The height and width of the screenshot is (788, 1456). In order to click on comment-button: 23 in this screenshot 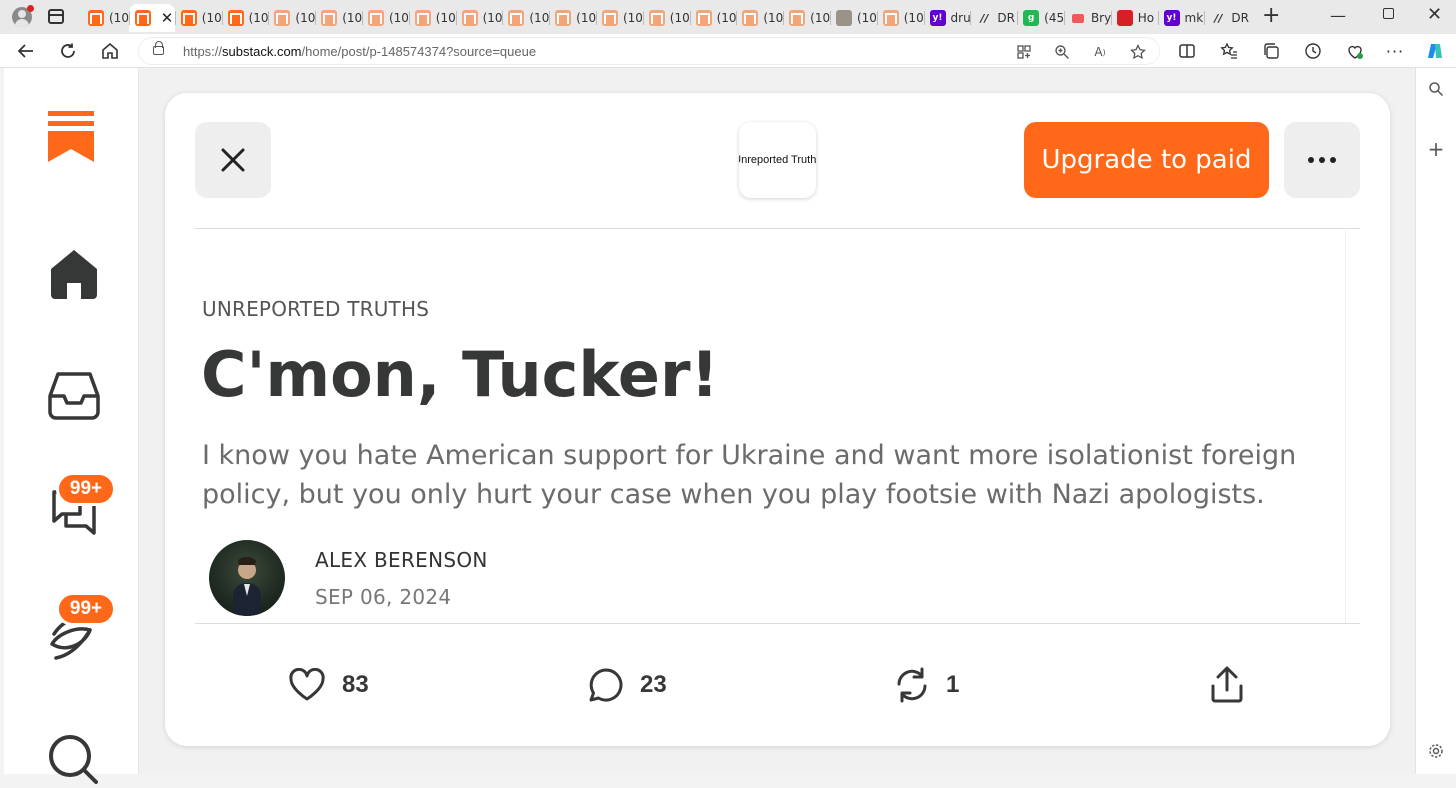, I will do `click(627, 685)`.